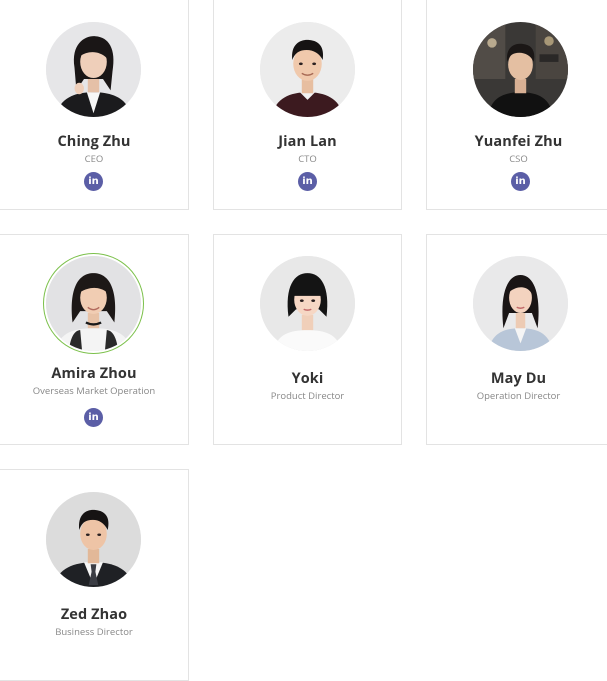 The image size is (607, 681). I want to click on member-role: Operation Director, so click(518, 395).